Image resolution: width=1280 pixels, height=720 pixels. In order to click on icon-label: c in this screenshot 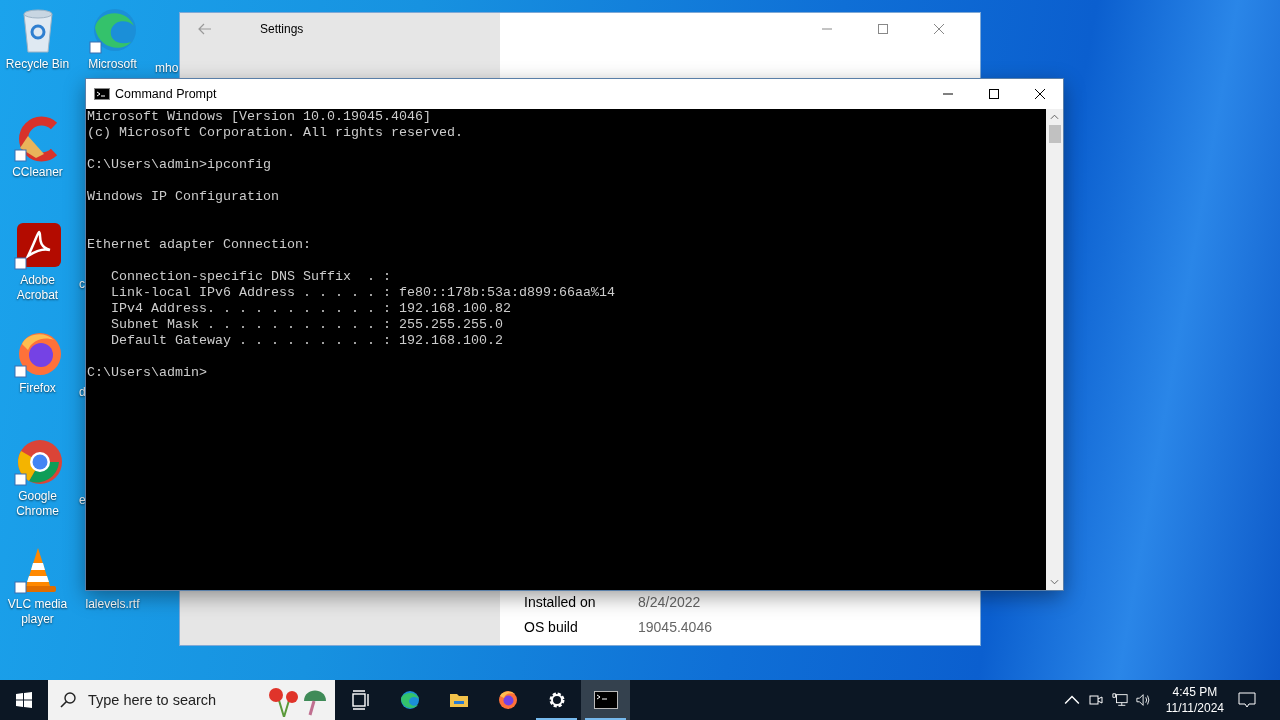, I will do `click(82, 284)`.